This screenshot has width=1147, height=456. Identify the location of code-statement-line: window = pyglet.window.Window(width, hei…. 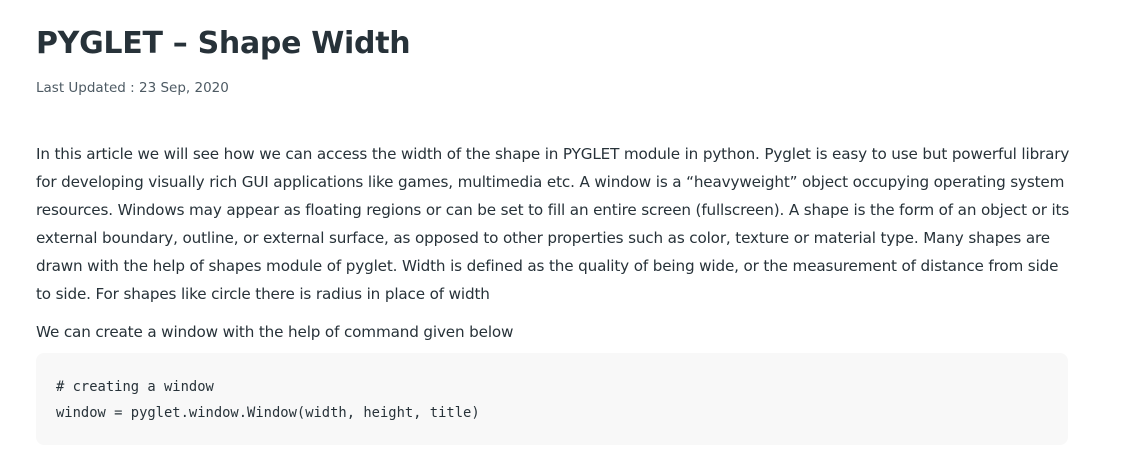
(268, 413).